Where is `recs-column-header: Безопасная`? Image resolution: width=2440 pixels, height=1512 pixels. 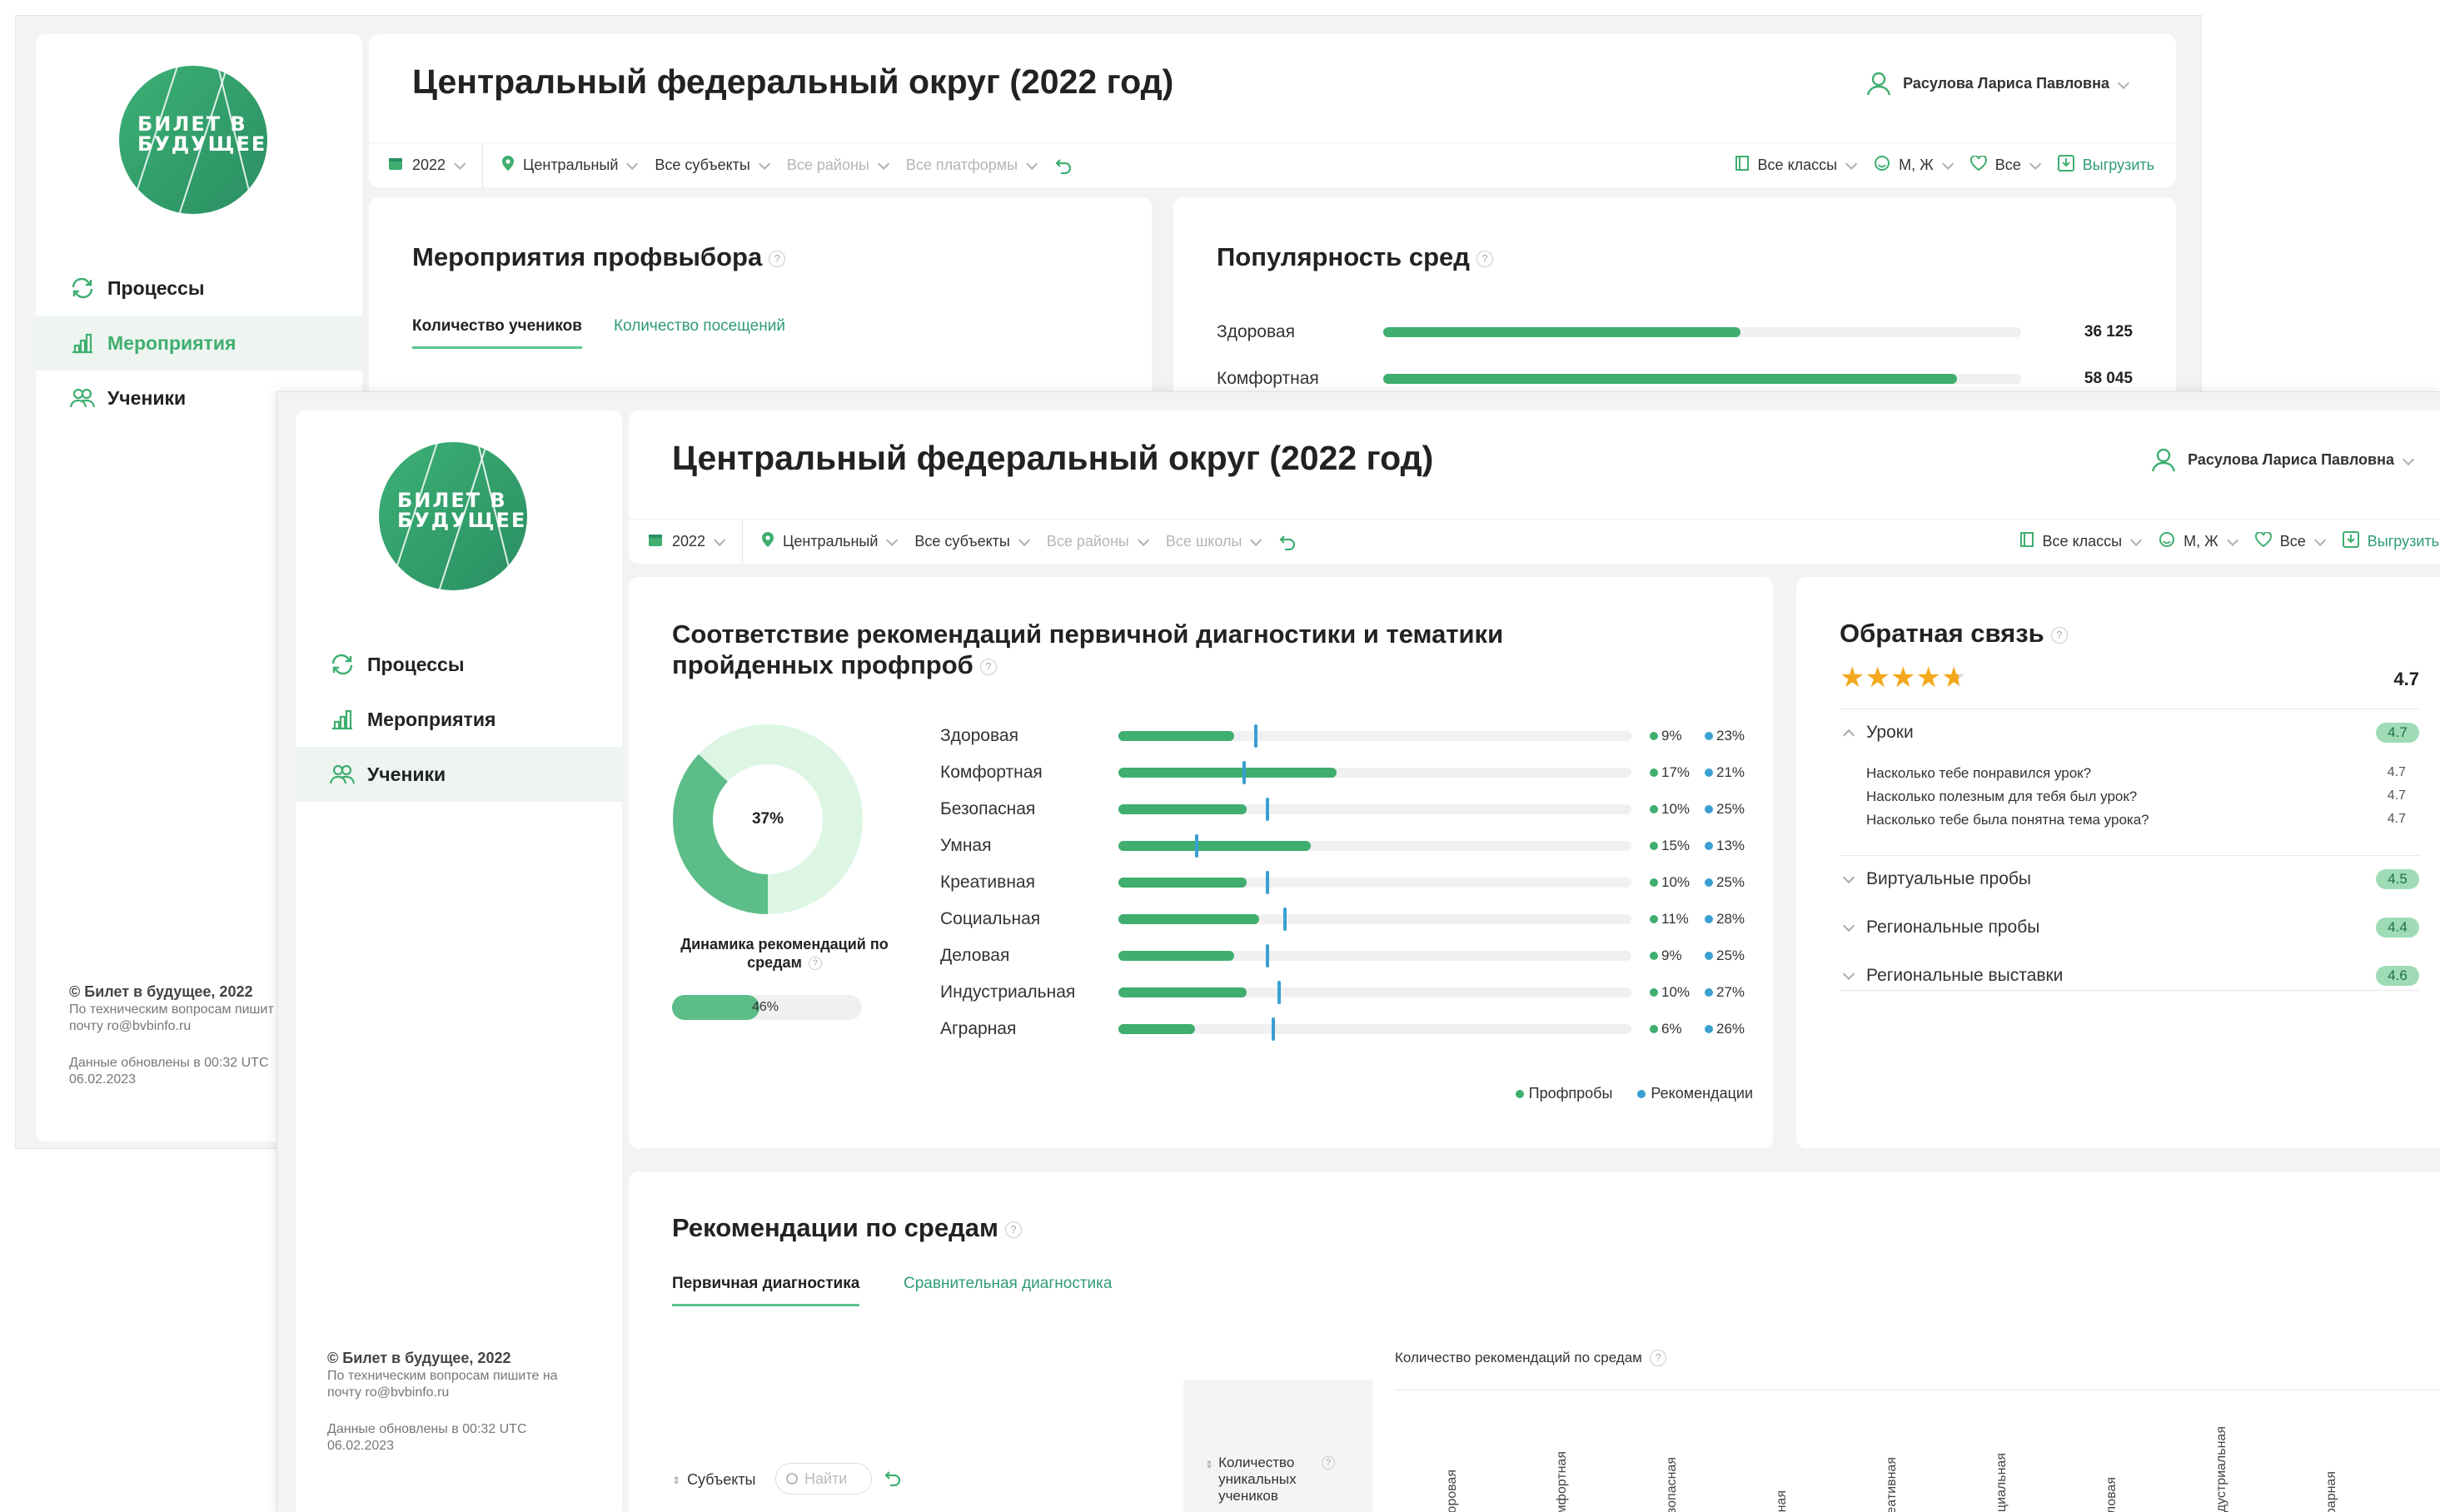
recs-column-header: Безопасная is located at coordinates (1672, 1485).